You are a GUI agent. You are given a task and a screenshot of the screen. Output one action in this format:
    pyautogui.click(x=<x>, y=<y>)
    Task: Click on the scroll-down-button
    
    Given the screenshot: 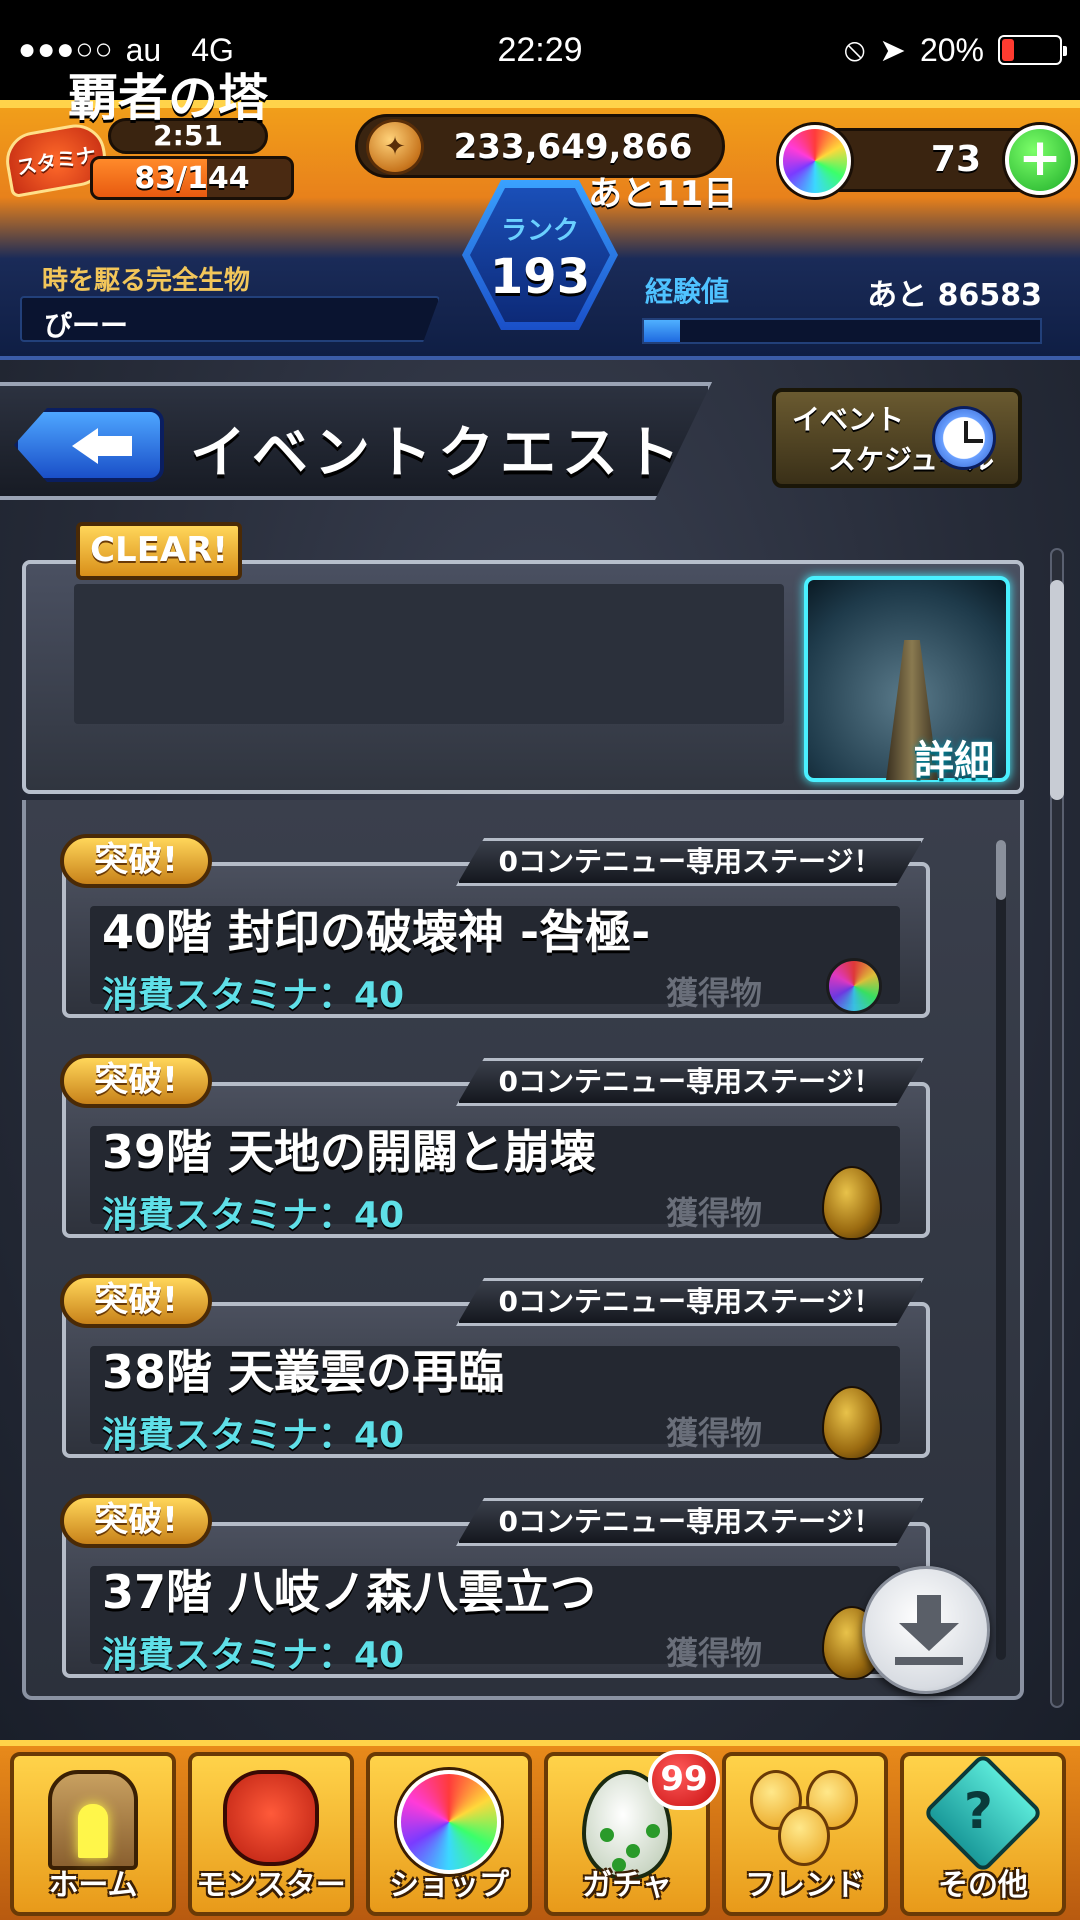 What is the action you would take?
    pyautogui.click(x=926, y=1630)
    